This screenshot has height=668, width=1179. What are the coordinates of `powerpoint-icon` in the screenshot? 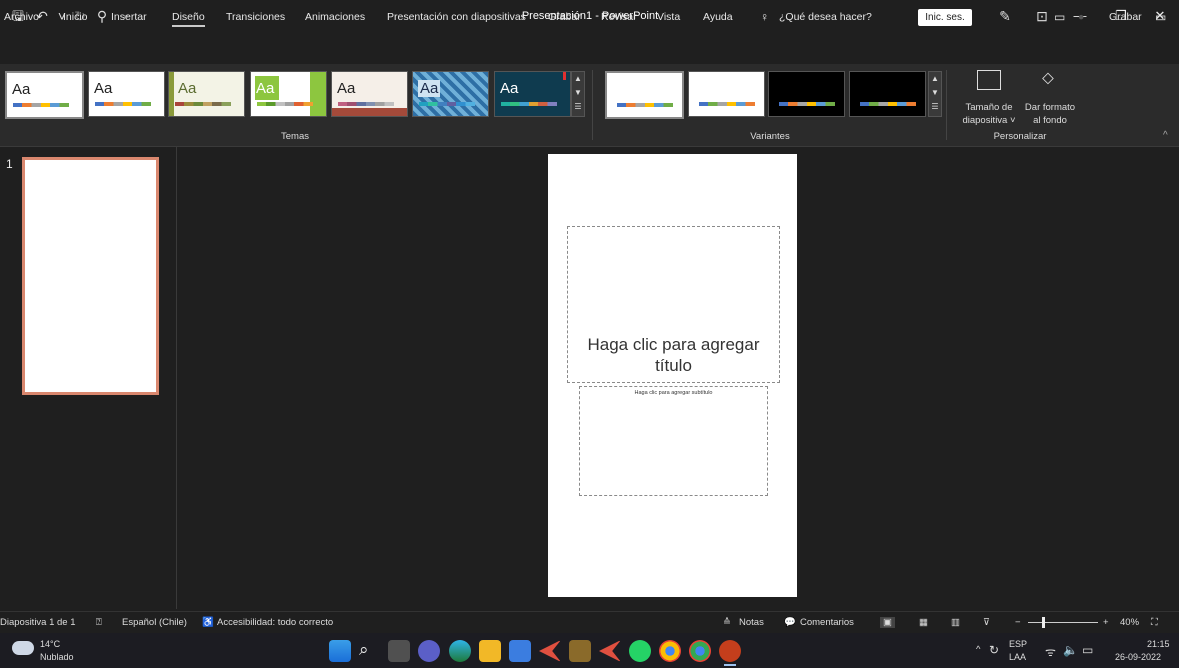 It's located at (730, 651).